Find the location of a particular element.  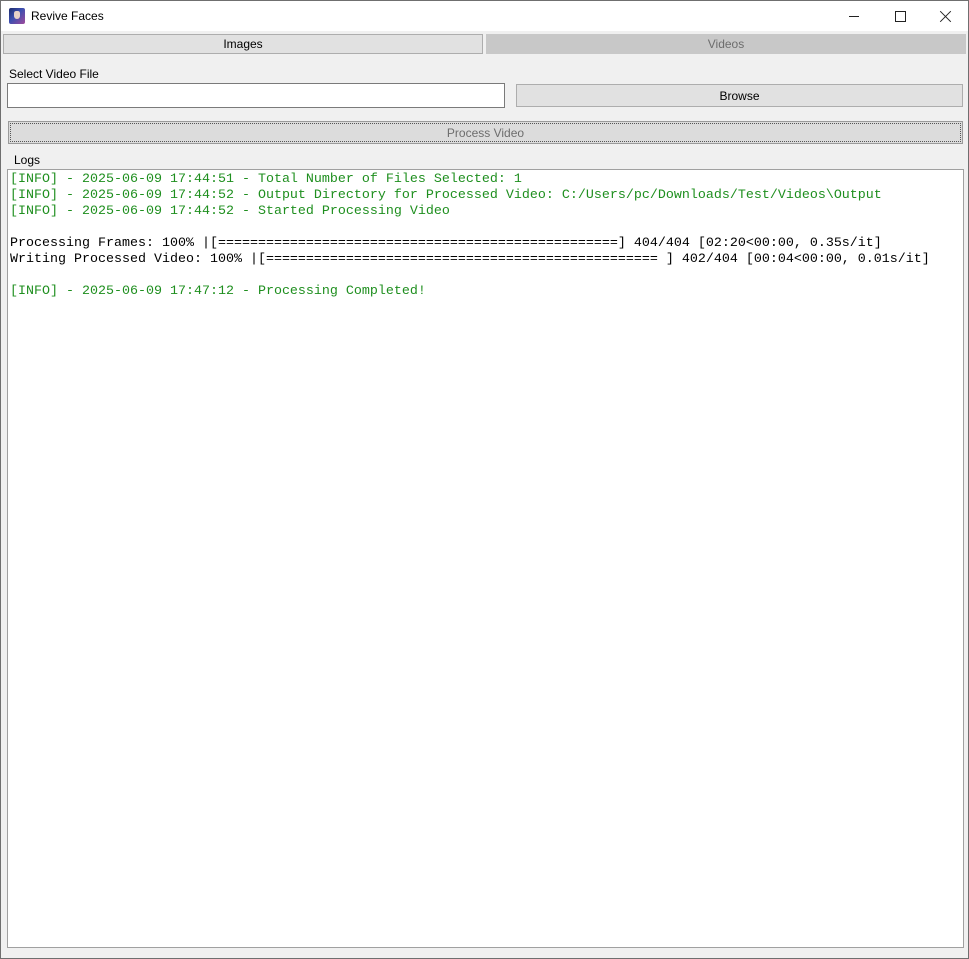

title-bar: Revive Faces is located at coordinates (484, 16).